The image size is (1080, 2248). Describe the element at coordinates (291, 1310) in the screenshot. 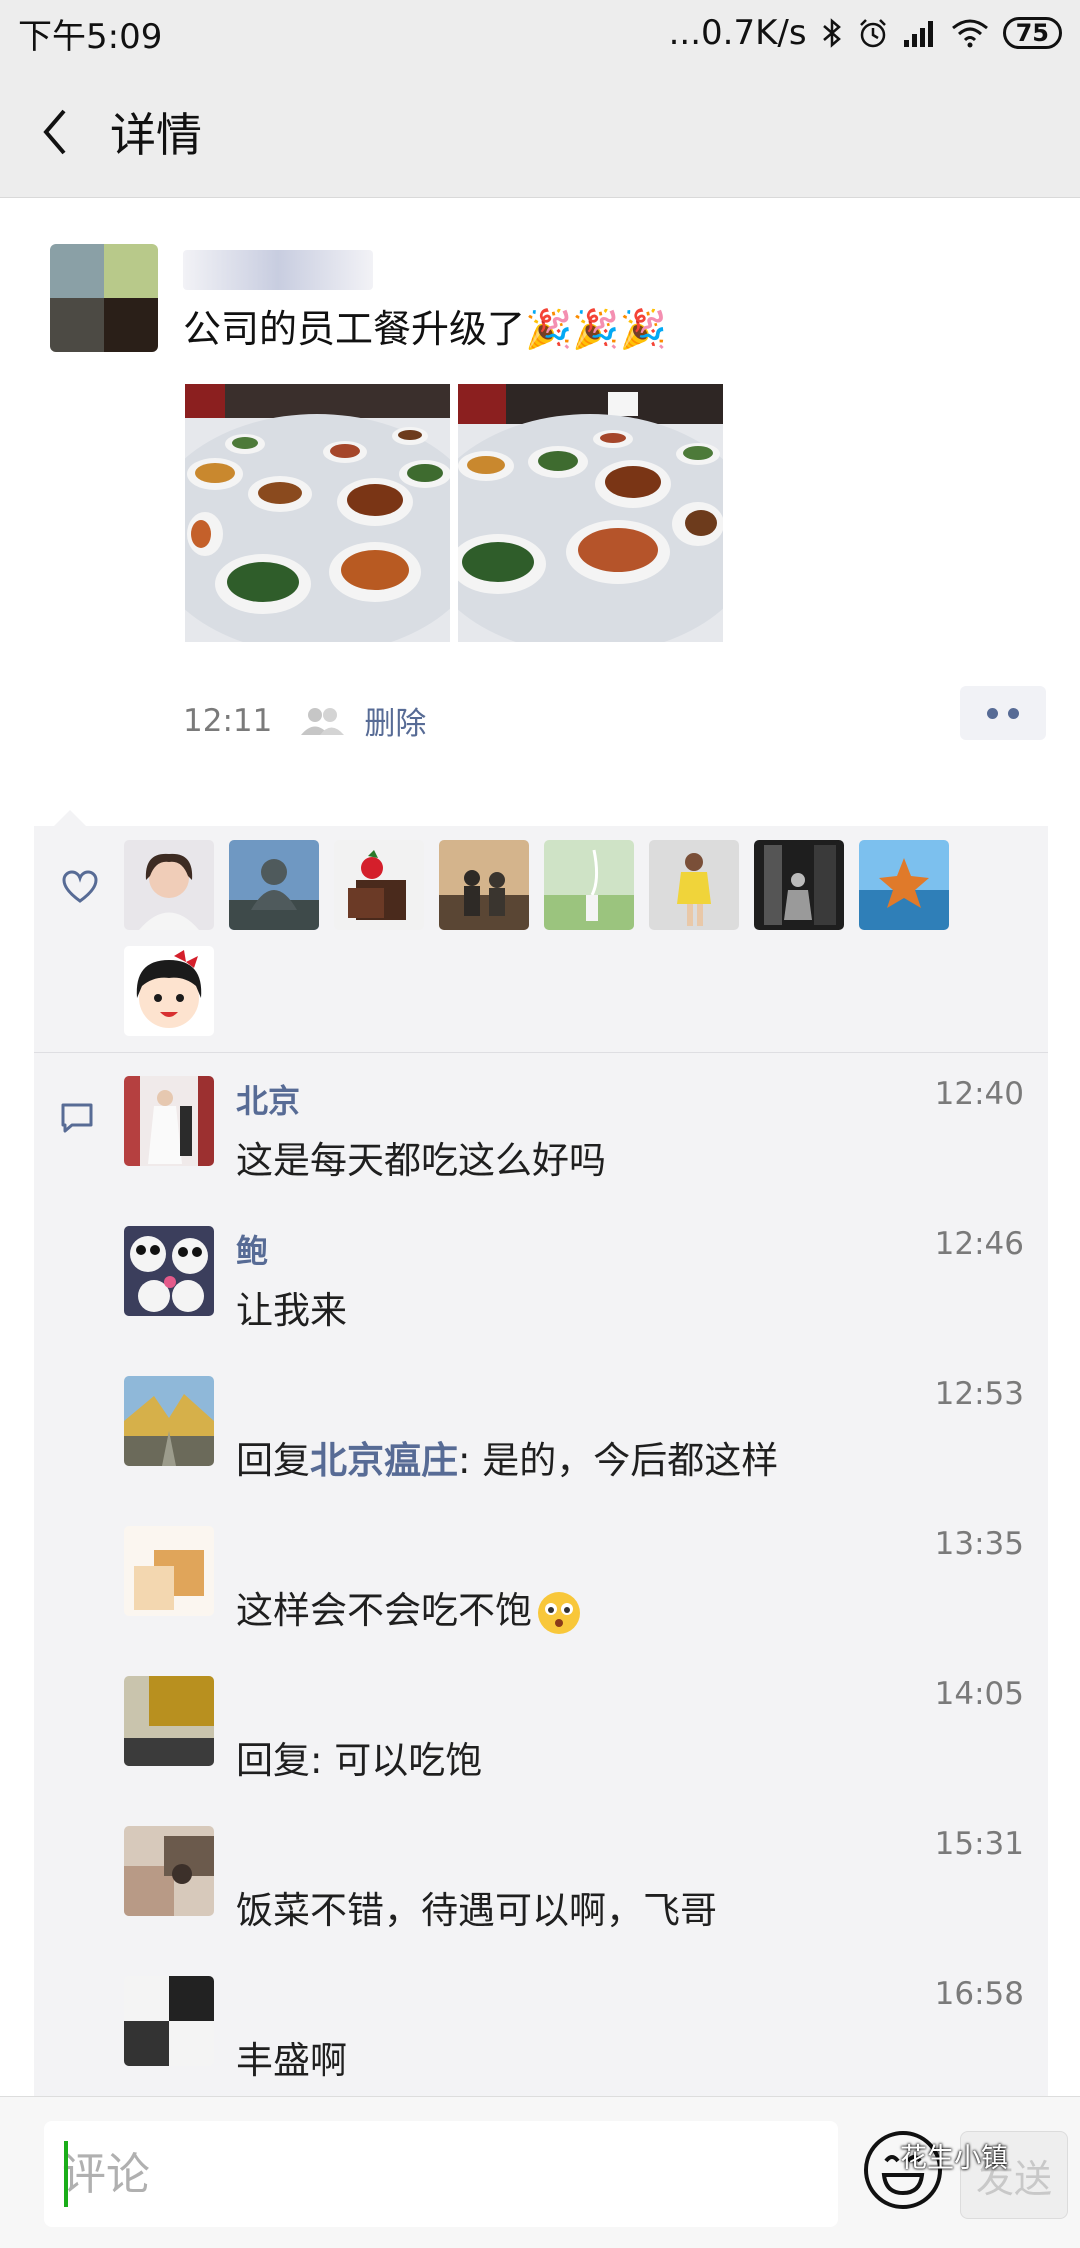

I see `comment-text: 让我来` at that location.